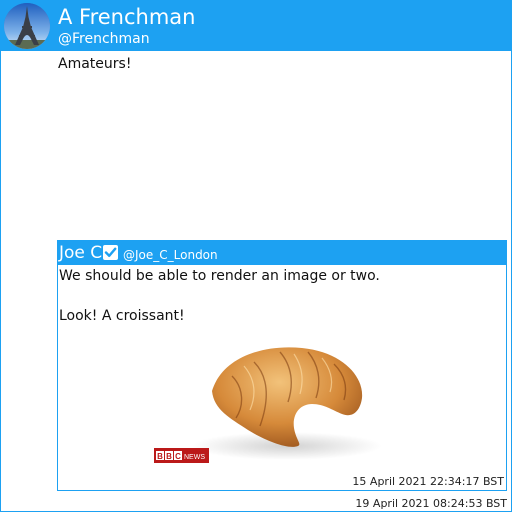 This screenshot has width=512, height=512. Describe the element at coordinates (282, 253) in the screenshot. I see `quoted-tweet-header: Joe C @Joe_C_London` at that location.